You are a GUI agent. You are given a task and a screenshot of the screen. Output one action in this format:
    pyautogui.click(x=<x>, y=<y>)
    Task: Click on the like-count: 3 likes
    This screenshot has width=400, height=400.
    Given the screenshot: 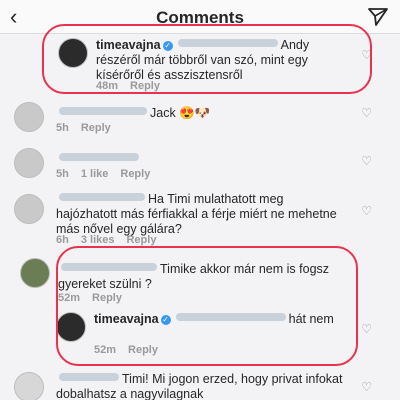 What is the action you would take?
    pyautogui.click(x=98, y=240)
    